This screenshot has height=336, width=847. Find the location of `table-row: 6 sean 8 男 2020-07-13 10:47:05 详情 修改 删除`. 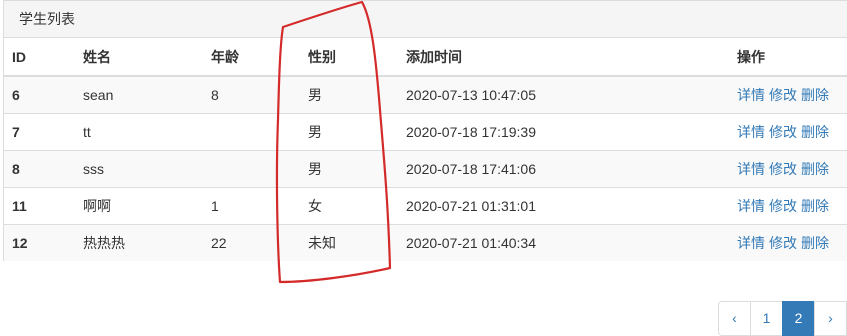

table-row: 6 sean 8 男 2020-07-13 10:47:05 详情 修改 删除 is located at coordinates (425, 94).